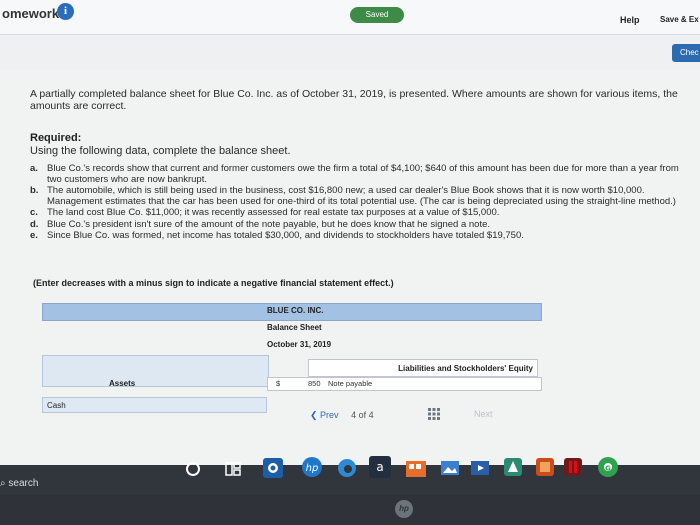 The width and height of the screenshot is (700, 525). What do you see at coordinates (350, 383) in the screenshot?
I see `note-label: Note payable` at bounding box center [350, 383].